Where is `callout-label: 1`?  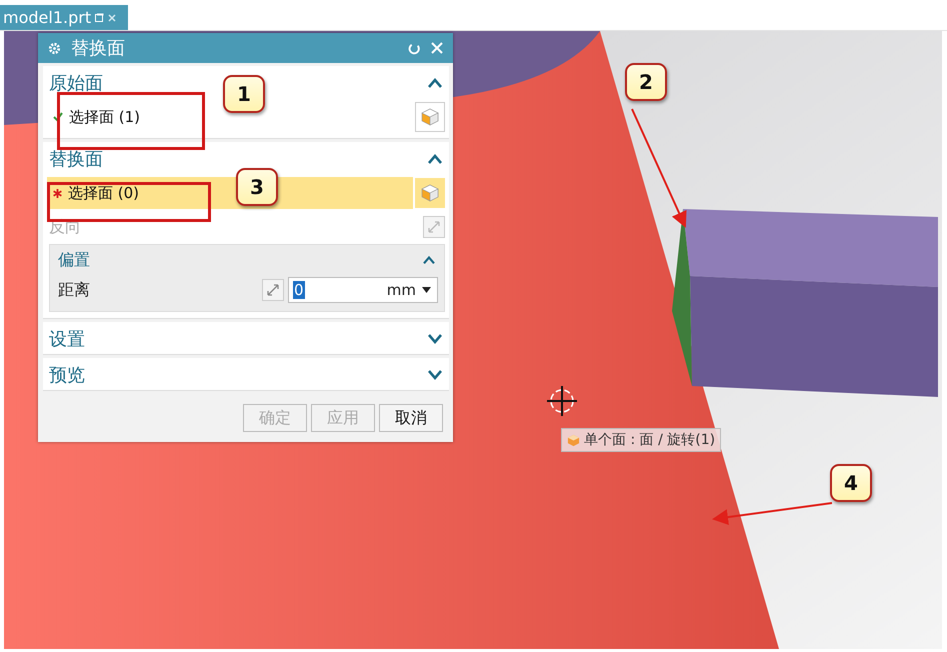
callout-label: 1 is located at coordinates (244, 94).